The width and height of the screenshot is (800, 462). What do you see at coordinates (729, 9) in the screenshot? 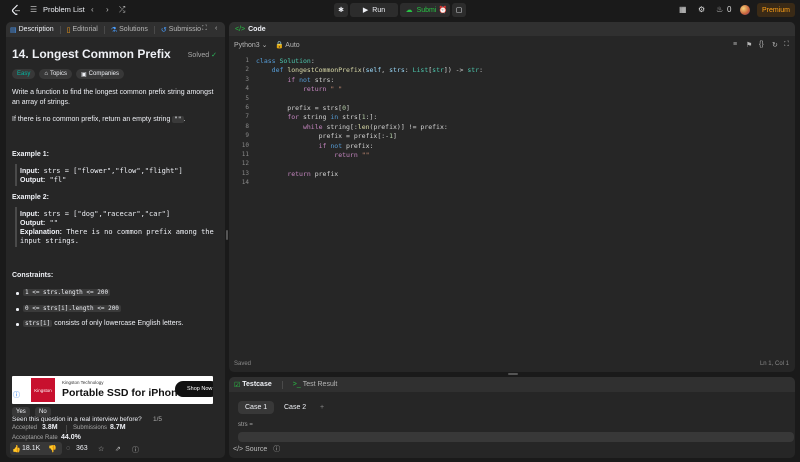
I see `streak-count: 0` at bounding box center [729, 9].